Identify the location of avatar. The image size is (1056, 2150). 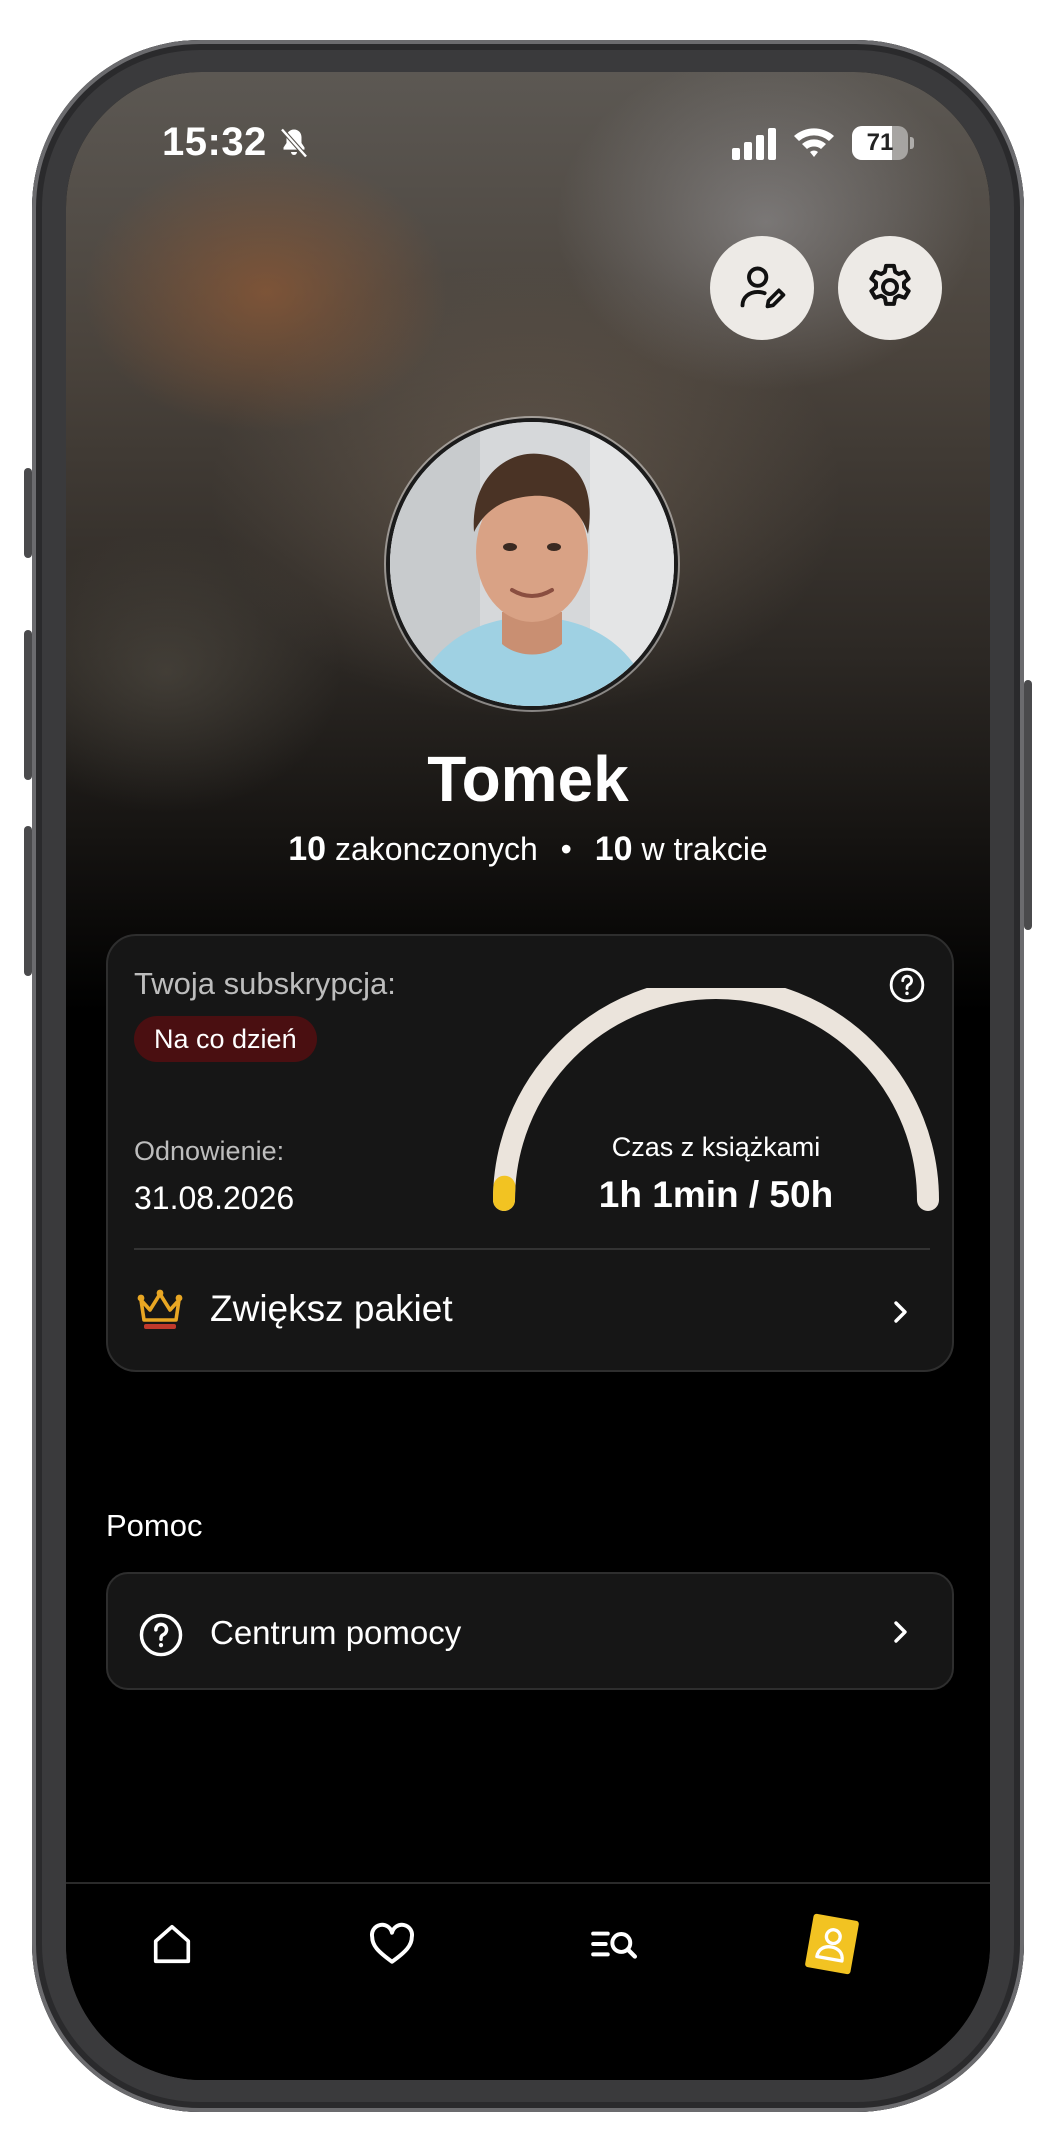
(532, 564).